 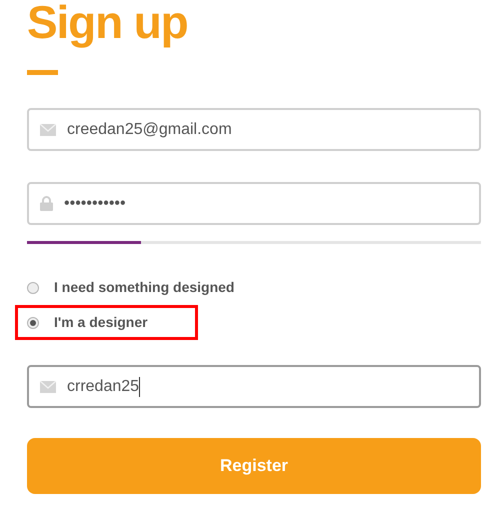 What do you see at coordinates (254, 129) in the screenshot?
I see `input-field: creedan25@gmail.com` at bounding box center [254, 129].